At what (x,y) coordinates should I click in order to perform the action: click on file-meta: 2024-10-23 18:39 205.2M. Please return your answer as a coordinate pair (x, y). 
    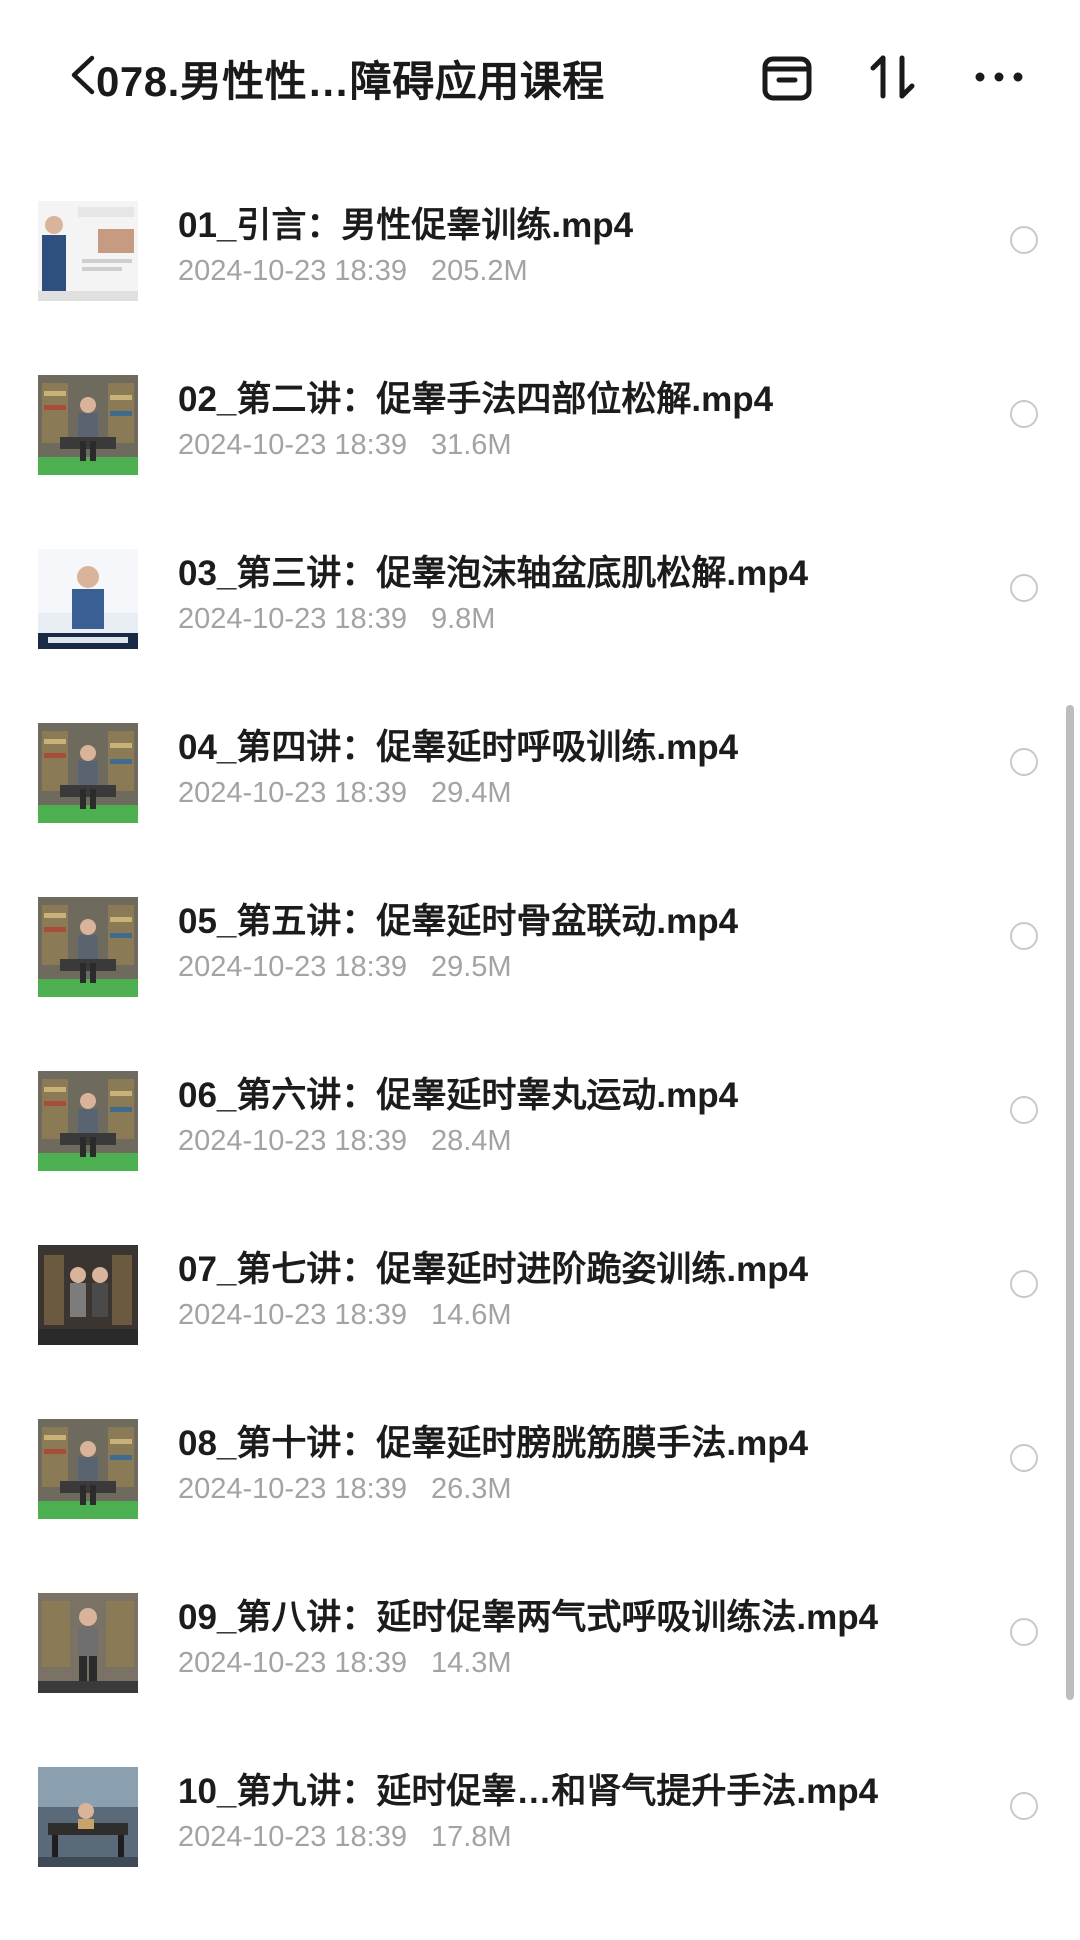
    Looking at the image, I should click on (353, 271).